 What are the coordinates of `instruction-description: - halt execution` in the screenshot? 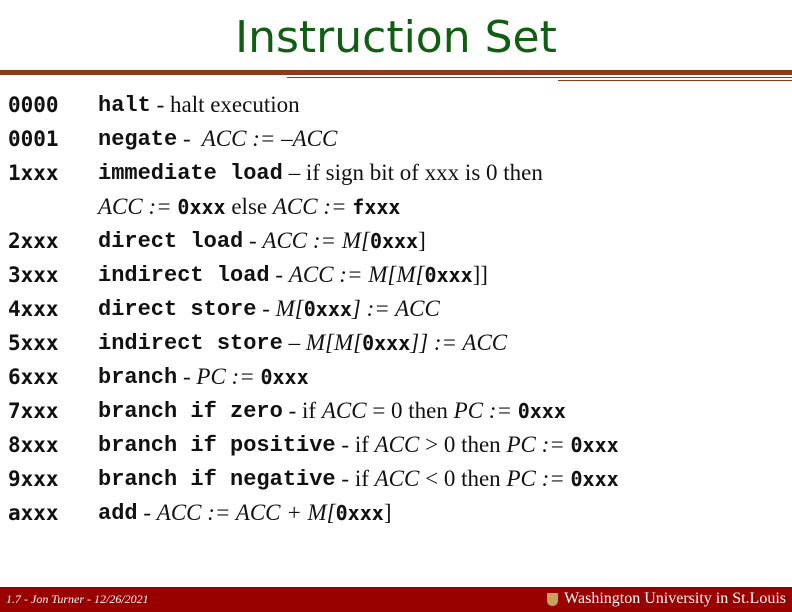 It's located at (225, 104).